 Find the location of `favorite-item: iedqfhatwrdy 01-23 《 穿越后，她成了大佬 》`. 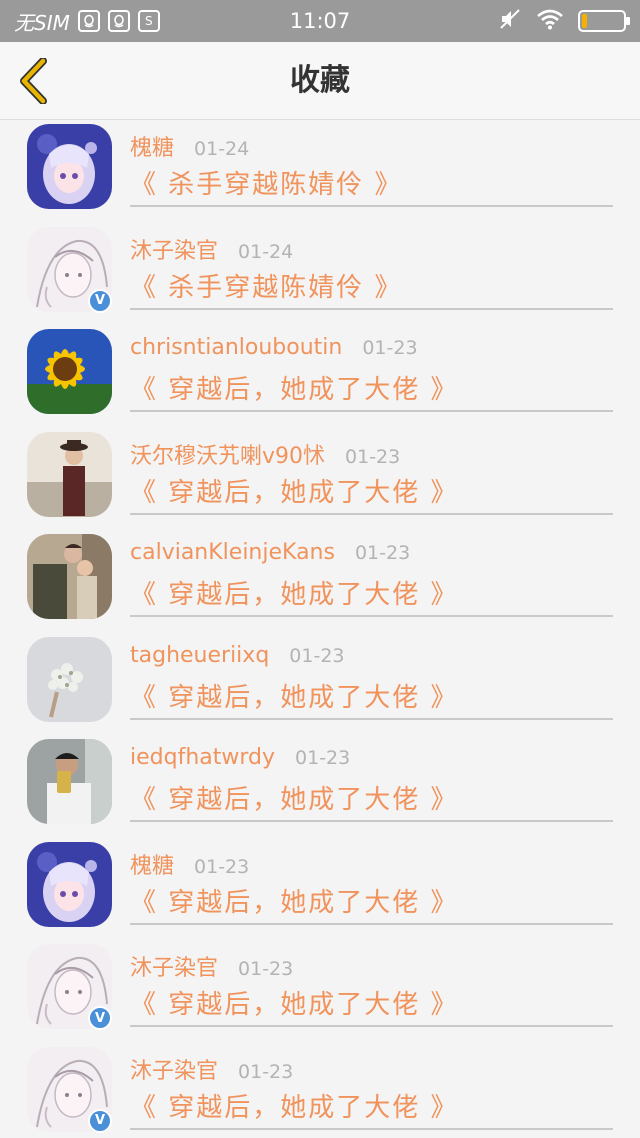

favorite-item: iedqfhatwrdy 01-23 《 穿越后，她成了大佬 》 is located at coordinates (320, 786).